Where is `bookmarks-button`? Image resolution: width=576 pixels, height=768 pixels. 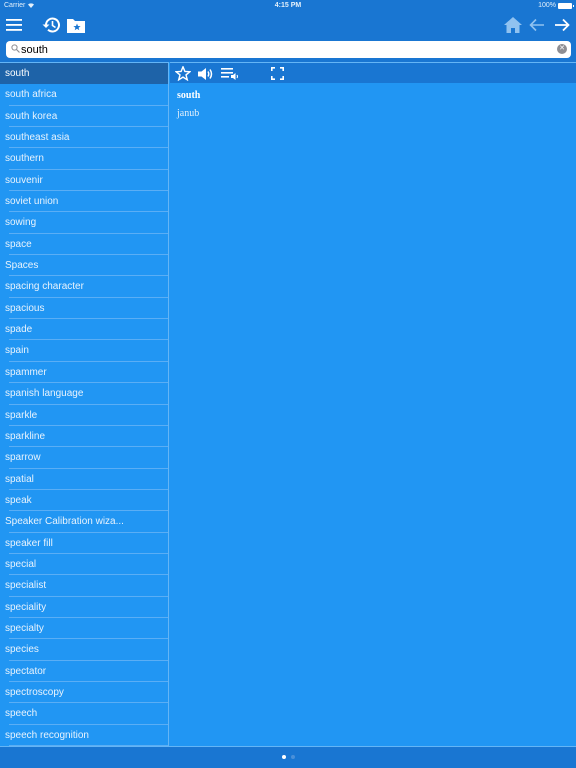
bookmarks-button is located at coordinates (76, 25).